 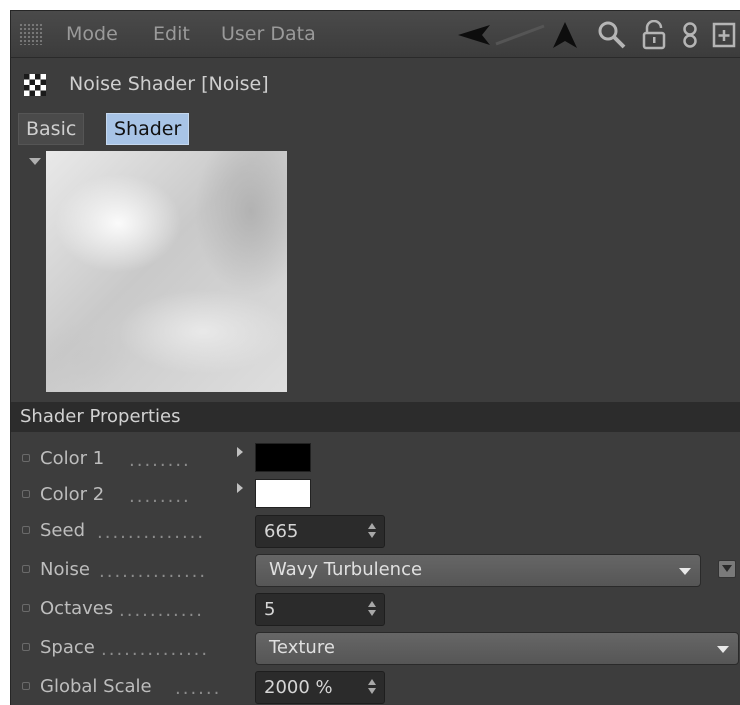 I want to click on property-row-octaves: Octaves ........... 5, so click(x=375, y=609).